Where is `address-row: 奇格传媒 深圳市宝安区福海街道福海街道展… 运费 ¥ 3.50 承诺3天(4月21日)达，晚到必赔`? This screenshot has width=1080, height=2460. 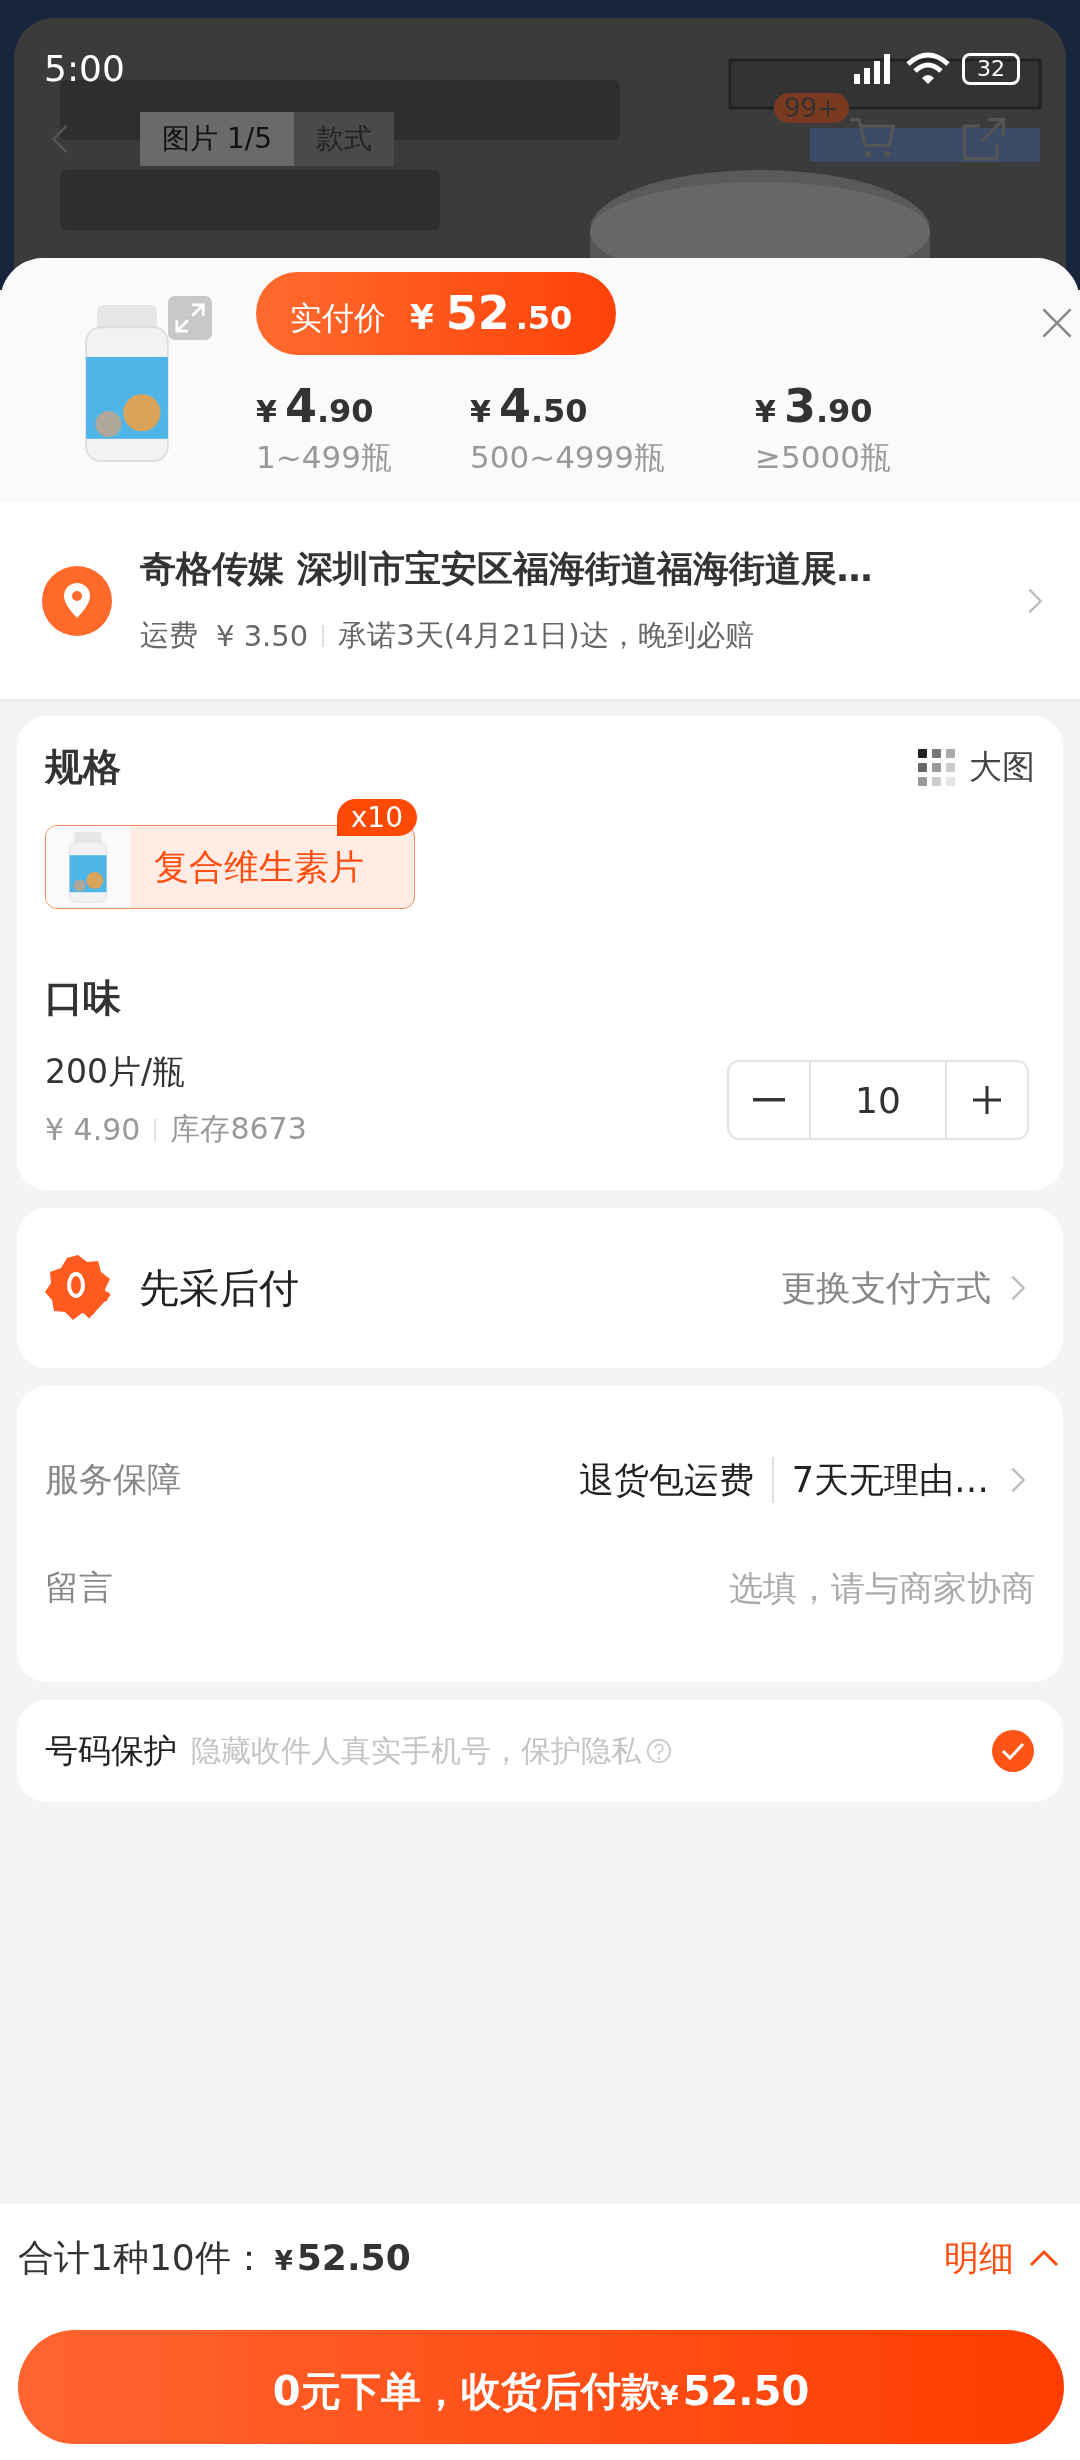 address-row: 奇格传媒 深圳市宝安区福海街道福海街道展… 运费 ¥ 3.50 承诺3天(4月21日)达，晚到必赔 is located at coordinates (540, 602).